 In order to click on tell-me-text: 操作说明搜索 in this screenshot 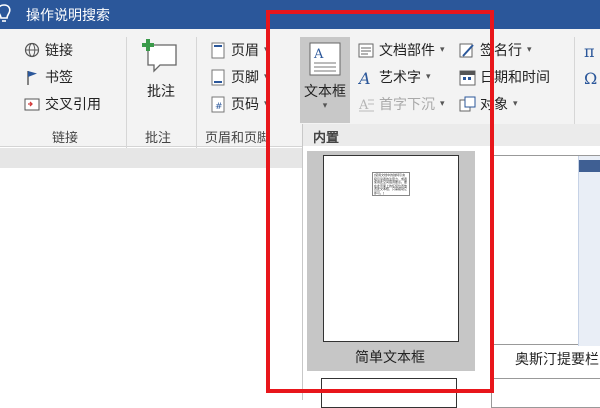, I will do `click(68, 16)`.